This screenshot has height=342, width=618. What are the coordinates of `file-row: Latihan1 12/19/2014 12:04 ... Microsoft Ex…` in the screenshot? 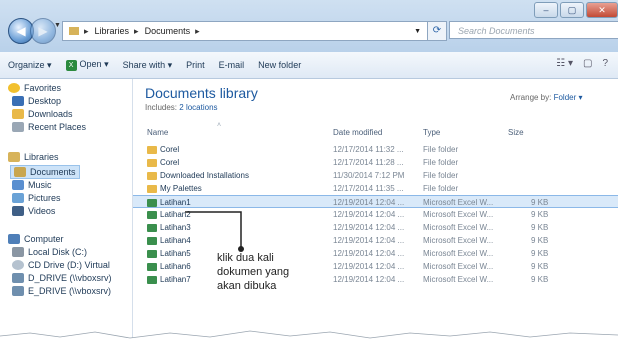 It's located at (375, 201).